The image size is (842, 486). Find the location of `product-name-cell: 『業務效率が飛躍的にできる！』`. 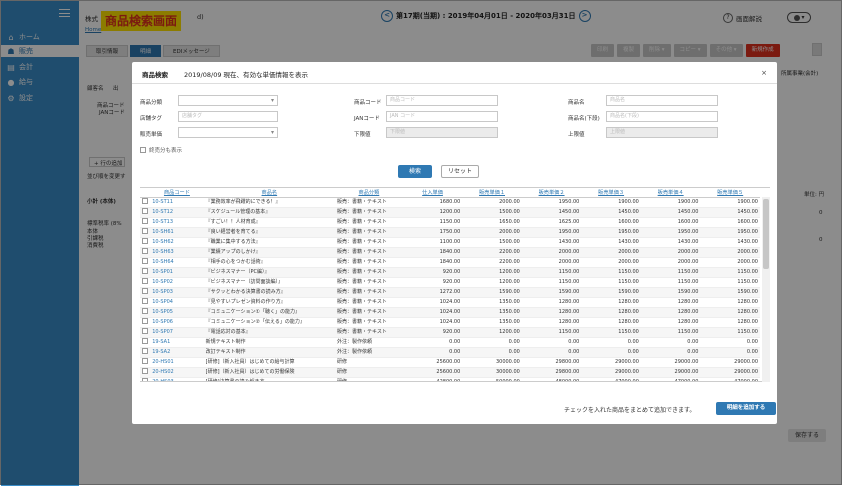

product-name-cell: 『業務效率が飛躍的にできる！』 is located at coordinates (269, 202).